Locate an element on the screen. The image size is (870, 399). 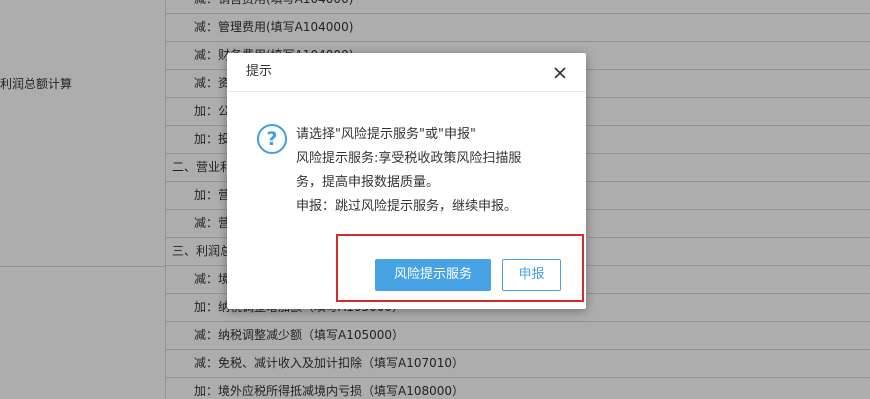
question-circle-icon: ? is located at coordinates (272, 139).